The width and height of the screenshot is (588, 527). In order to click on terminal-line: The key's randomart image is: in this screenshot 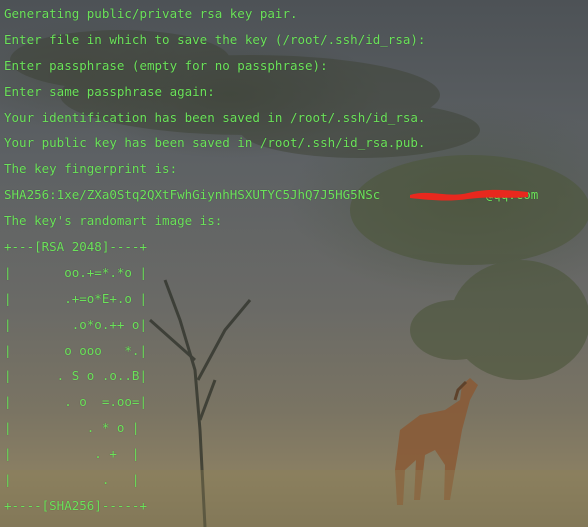, I will do `click(113, 221)`.